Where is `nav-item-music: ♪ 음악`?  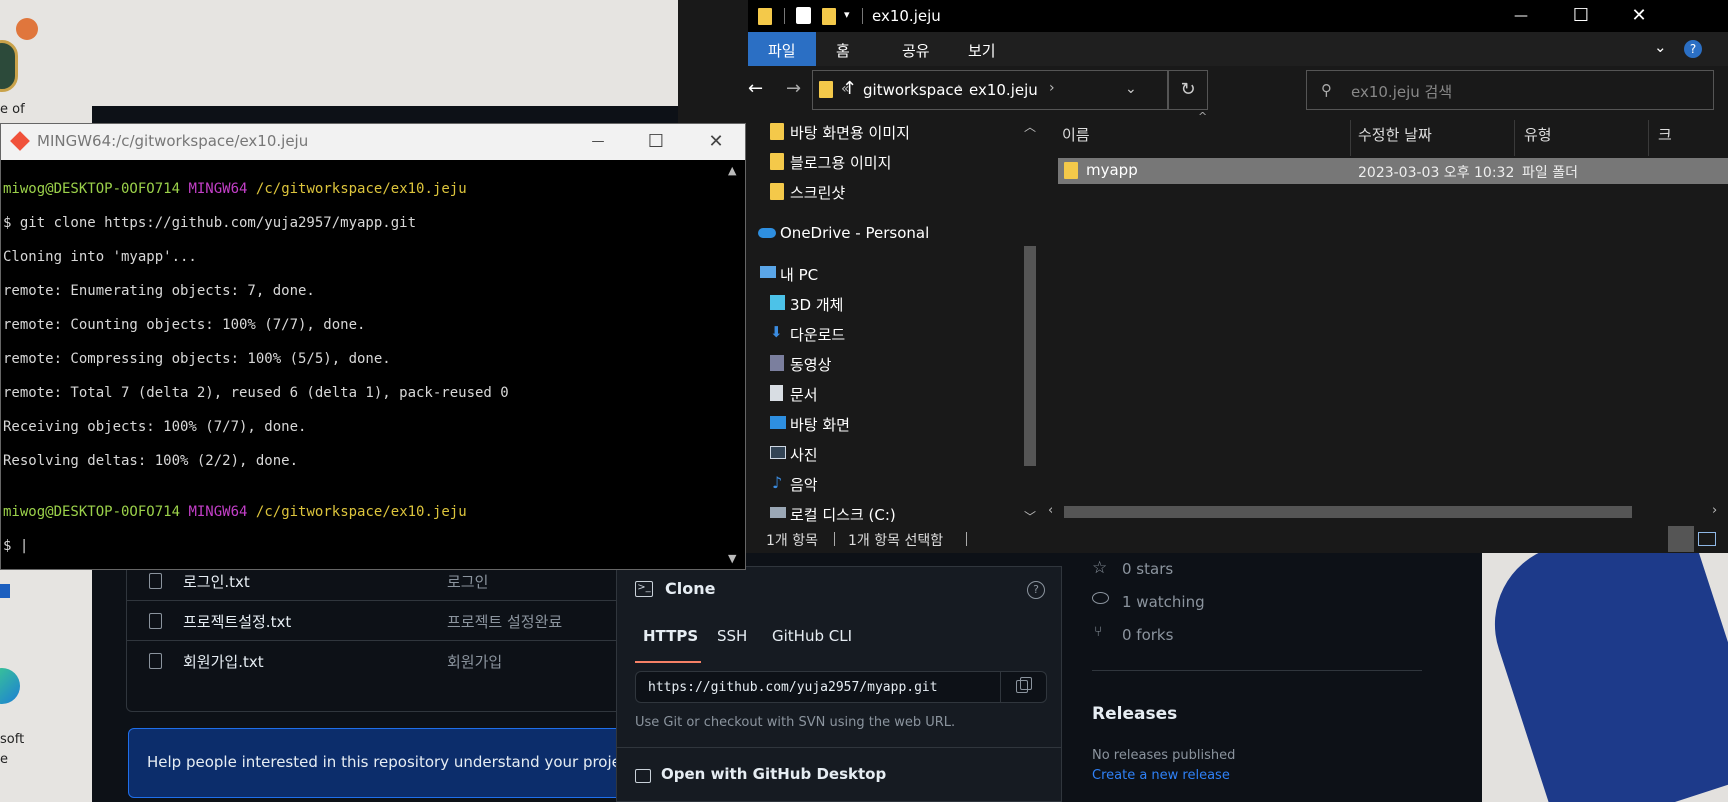 nav-item-music: ♪ 음악 is located at coordinates (795, 484).